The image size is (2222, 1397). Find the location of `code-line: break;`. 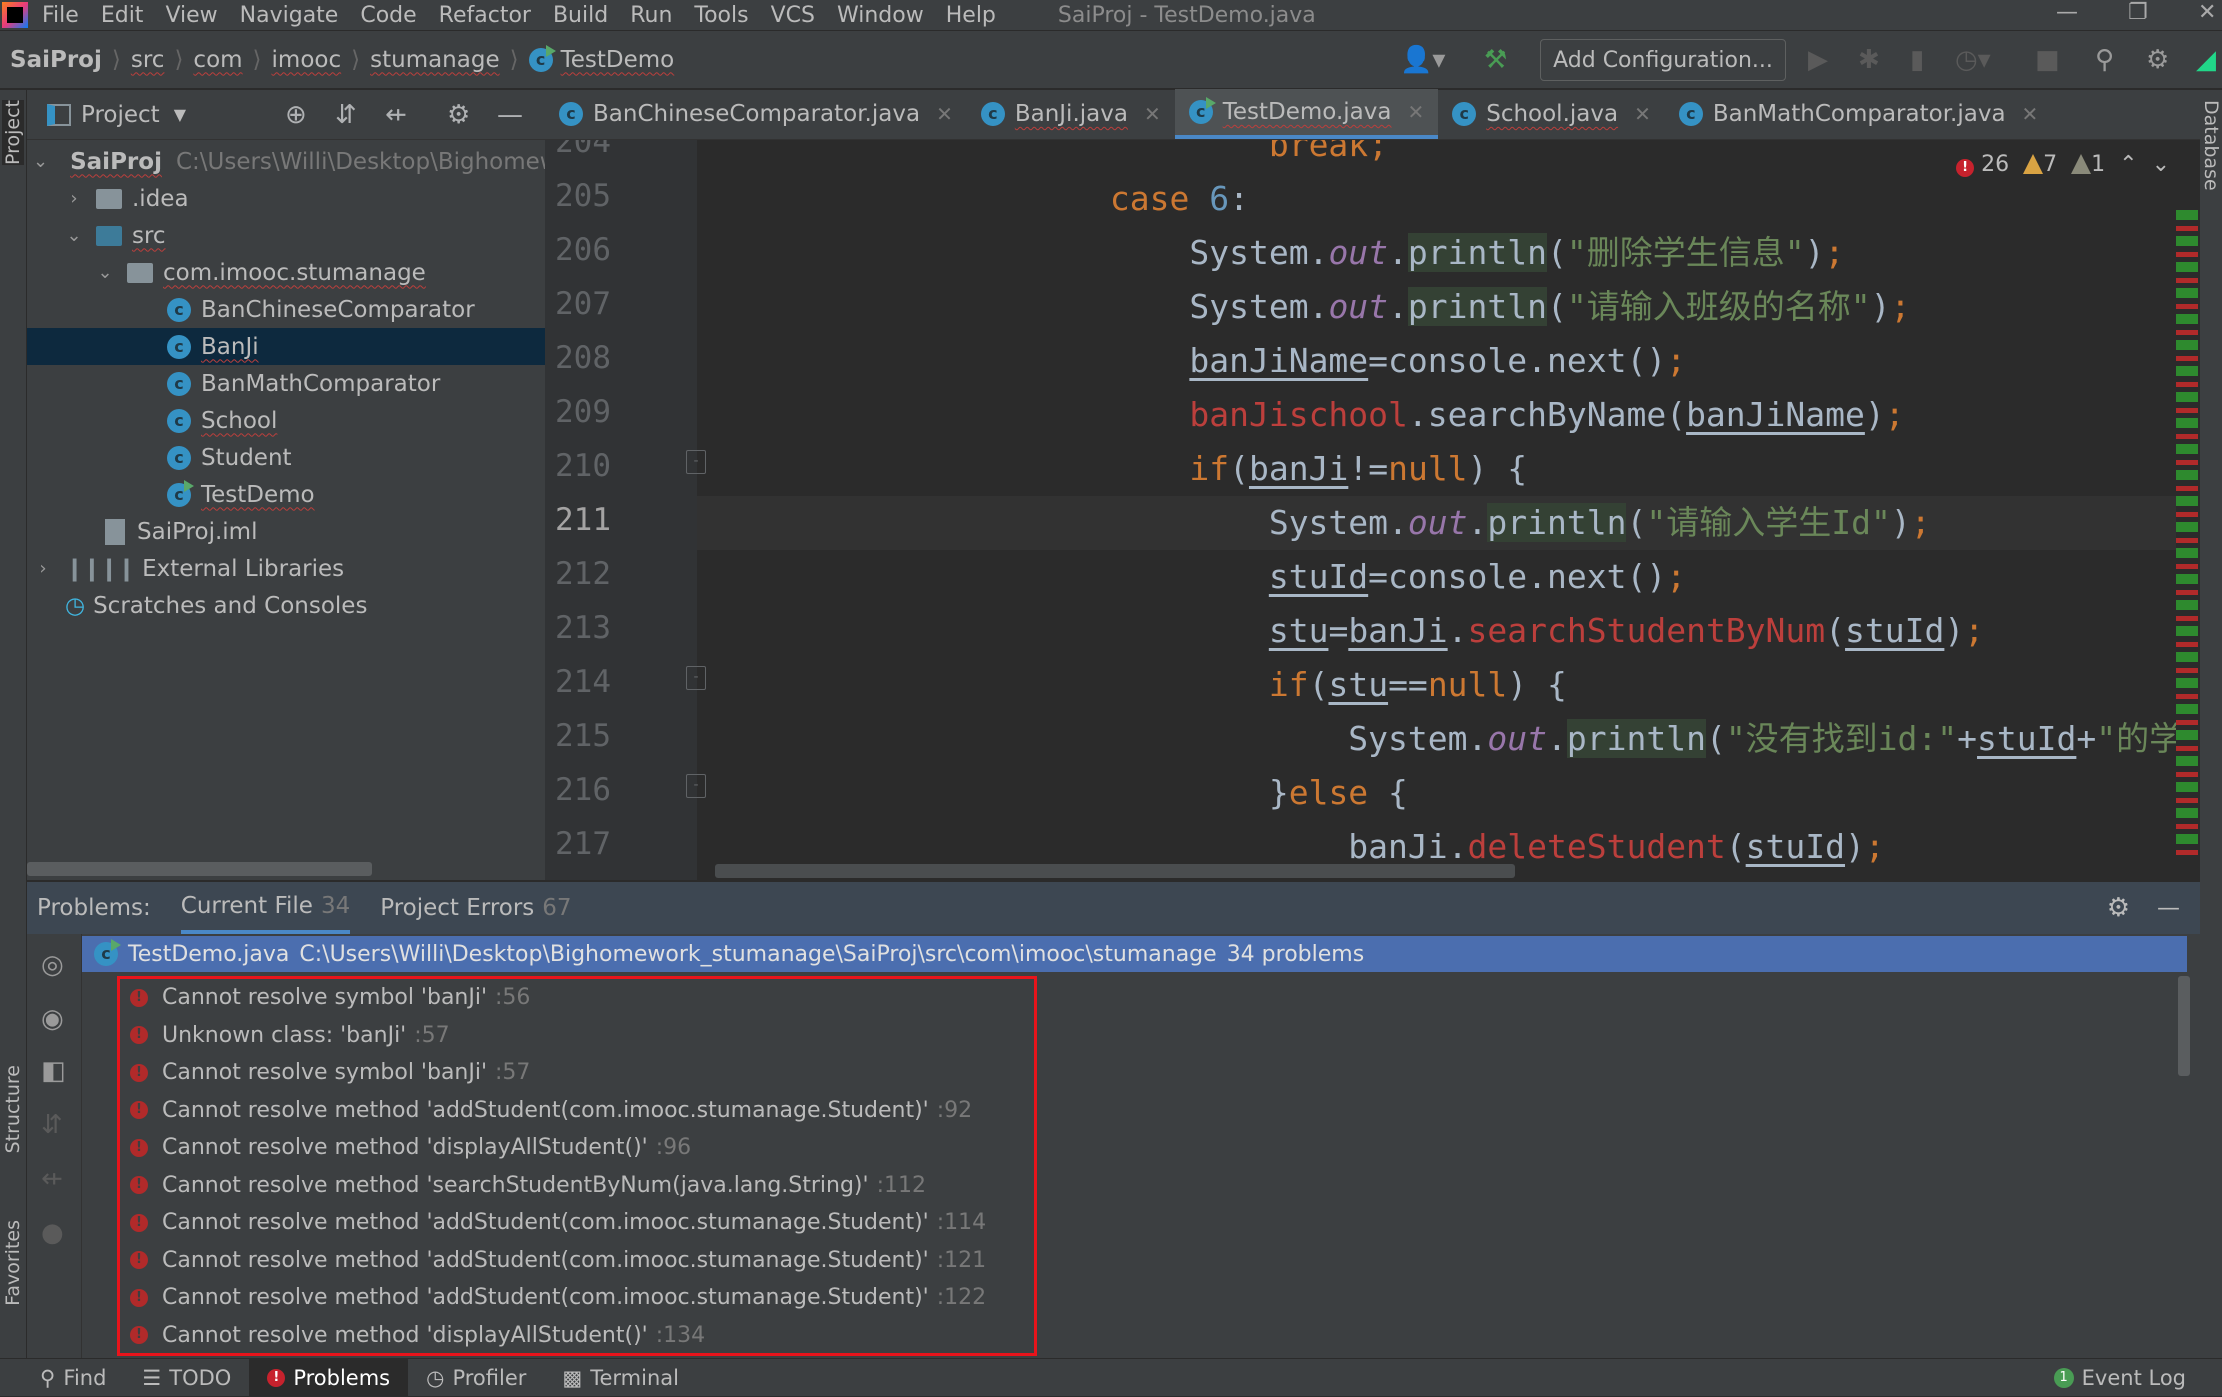

code-line: break; is located at coordinates (1437, 156).